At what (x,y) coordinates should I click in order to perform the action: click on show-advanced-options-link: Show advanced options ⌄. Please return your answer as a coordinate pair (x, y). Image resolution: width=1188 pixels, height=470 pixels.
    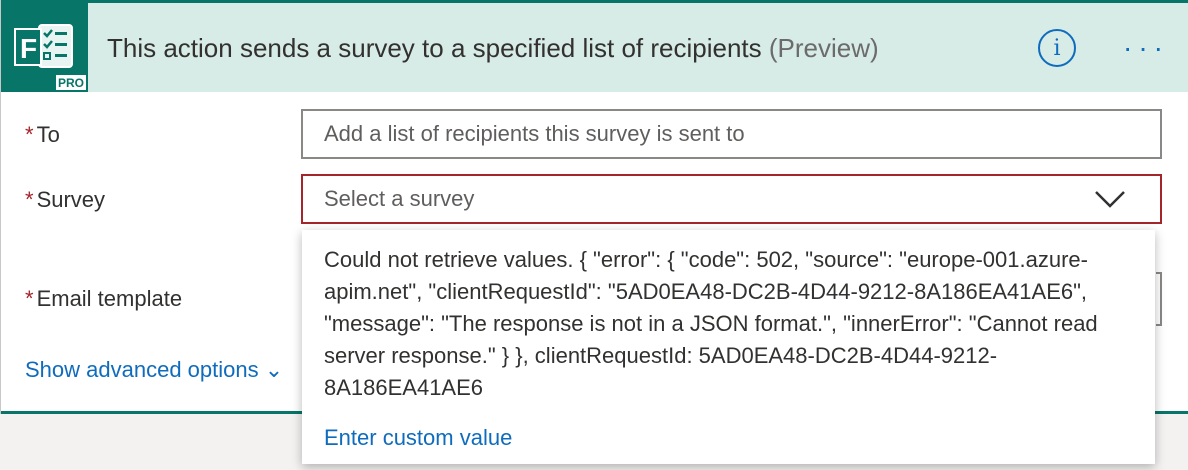
    Looking at the image, I should click on (154, 370).